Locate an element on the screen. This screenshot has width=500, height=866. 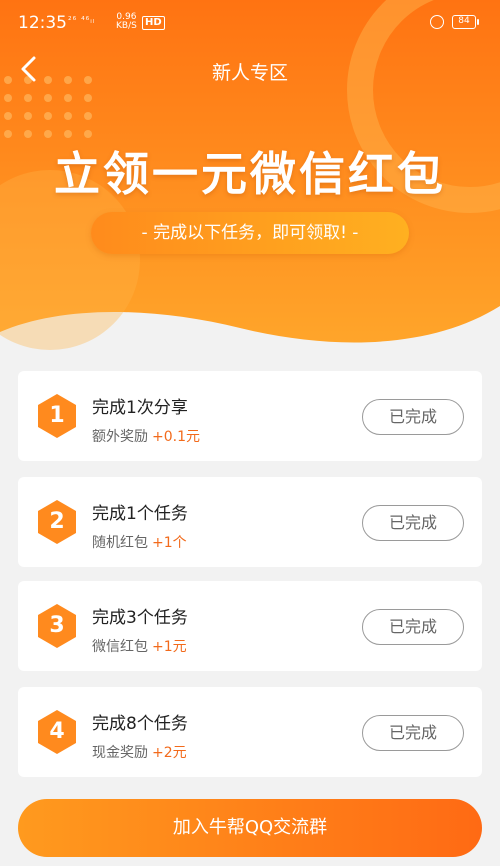
network-speed: 0.96 KB/S is located at coordinates (126, 22).